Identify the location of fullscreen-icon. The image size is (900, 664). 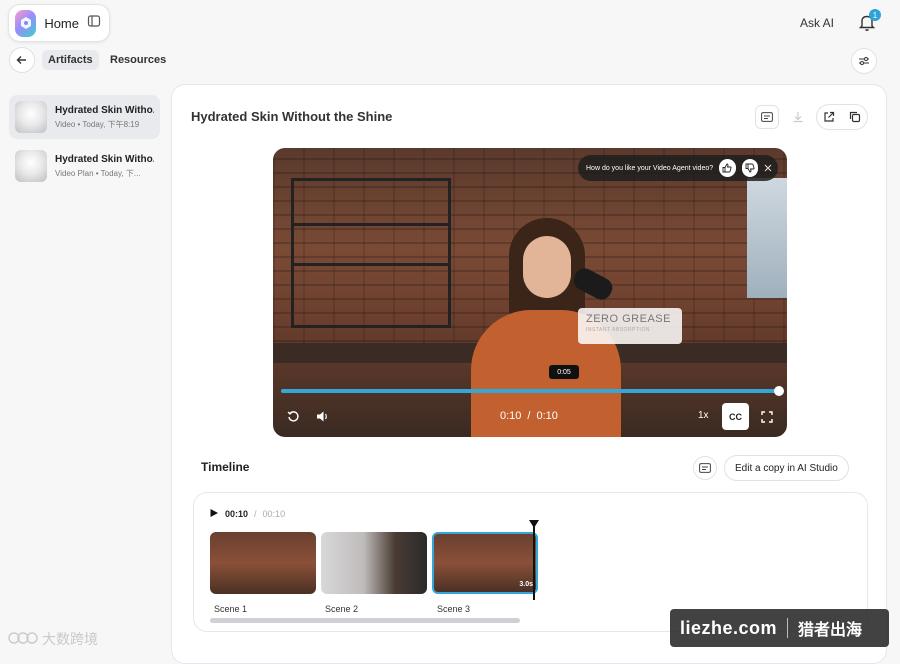
(767, 419).